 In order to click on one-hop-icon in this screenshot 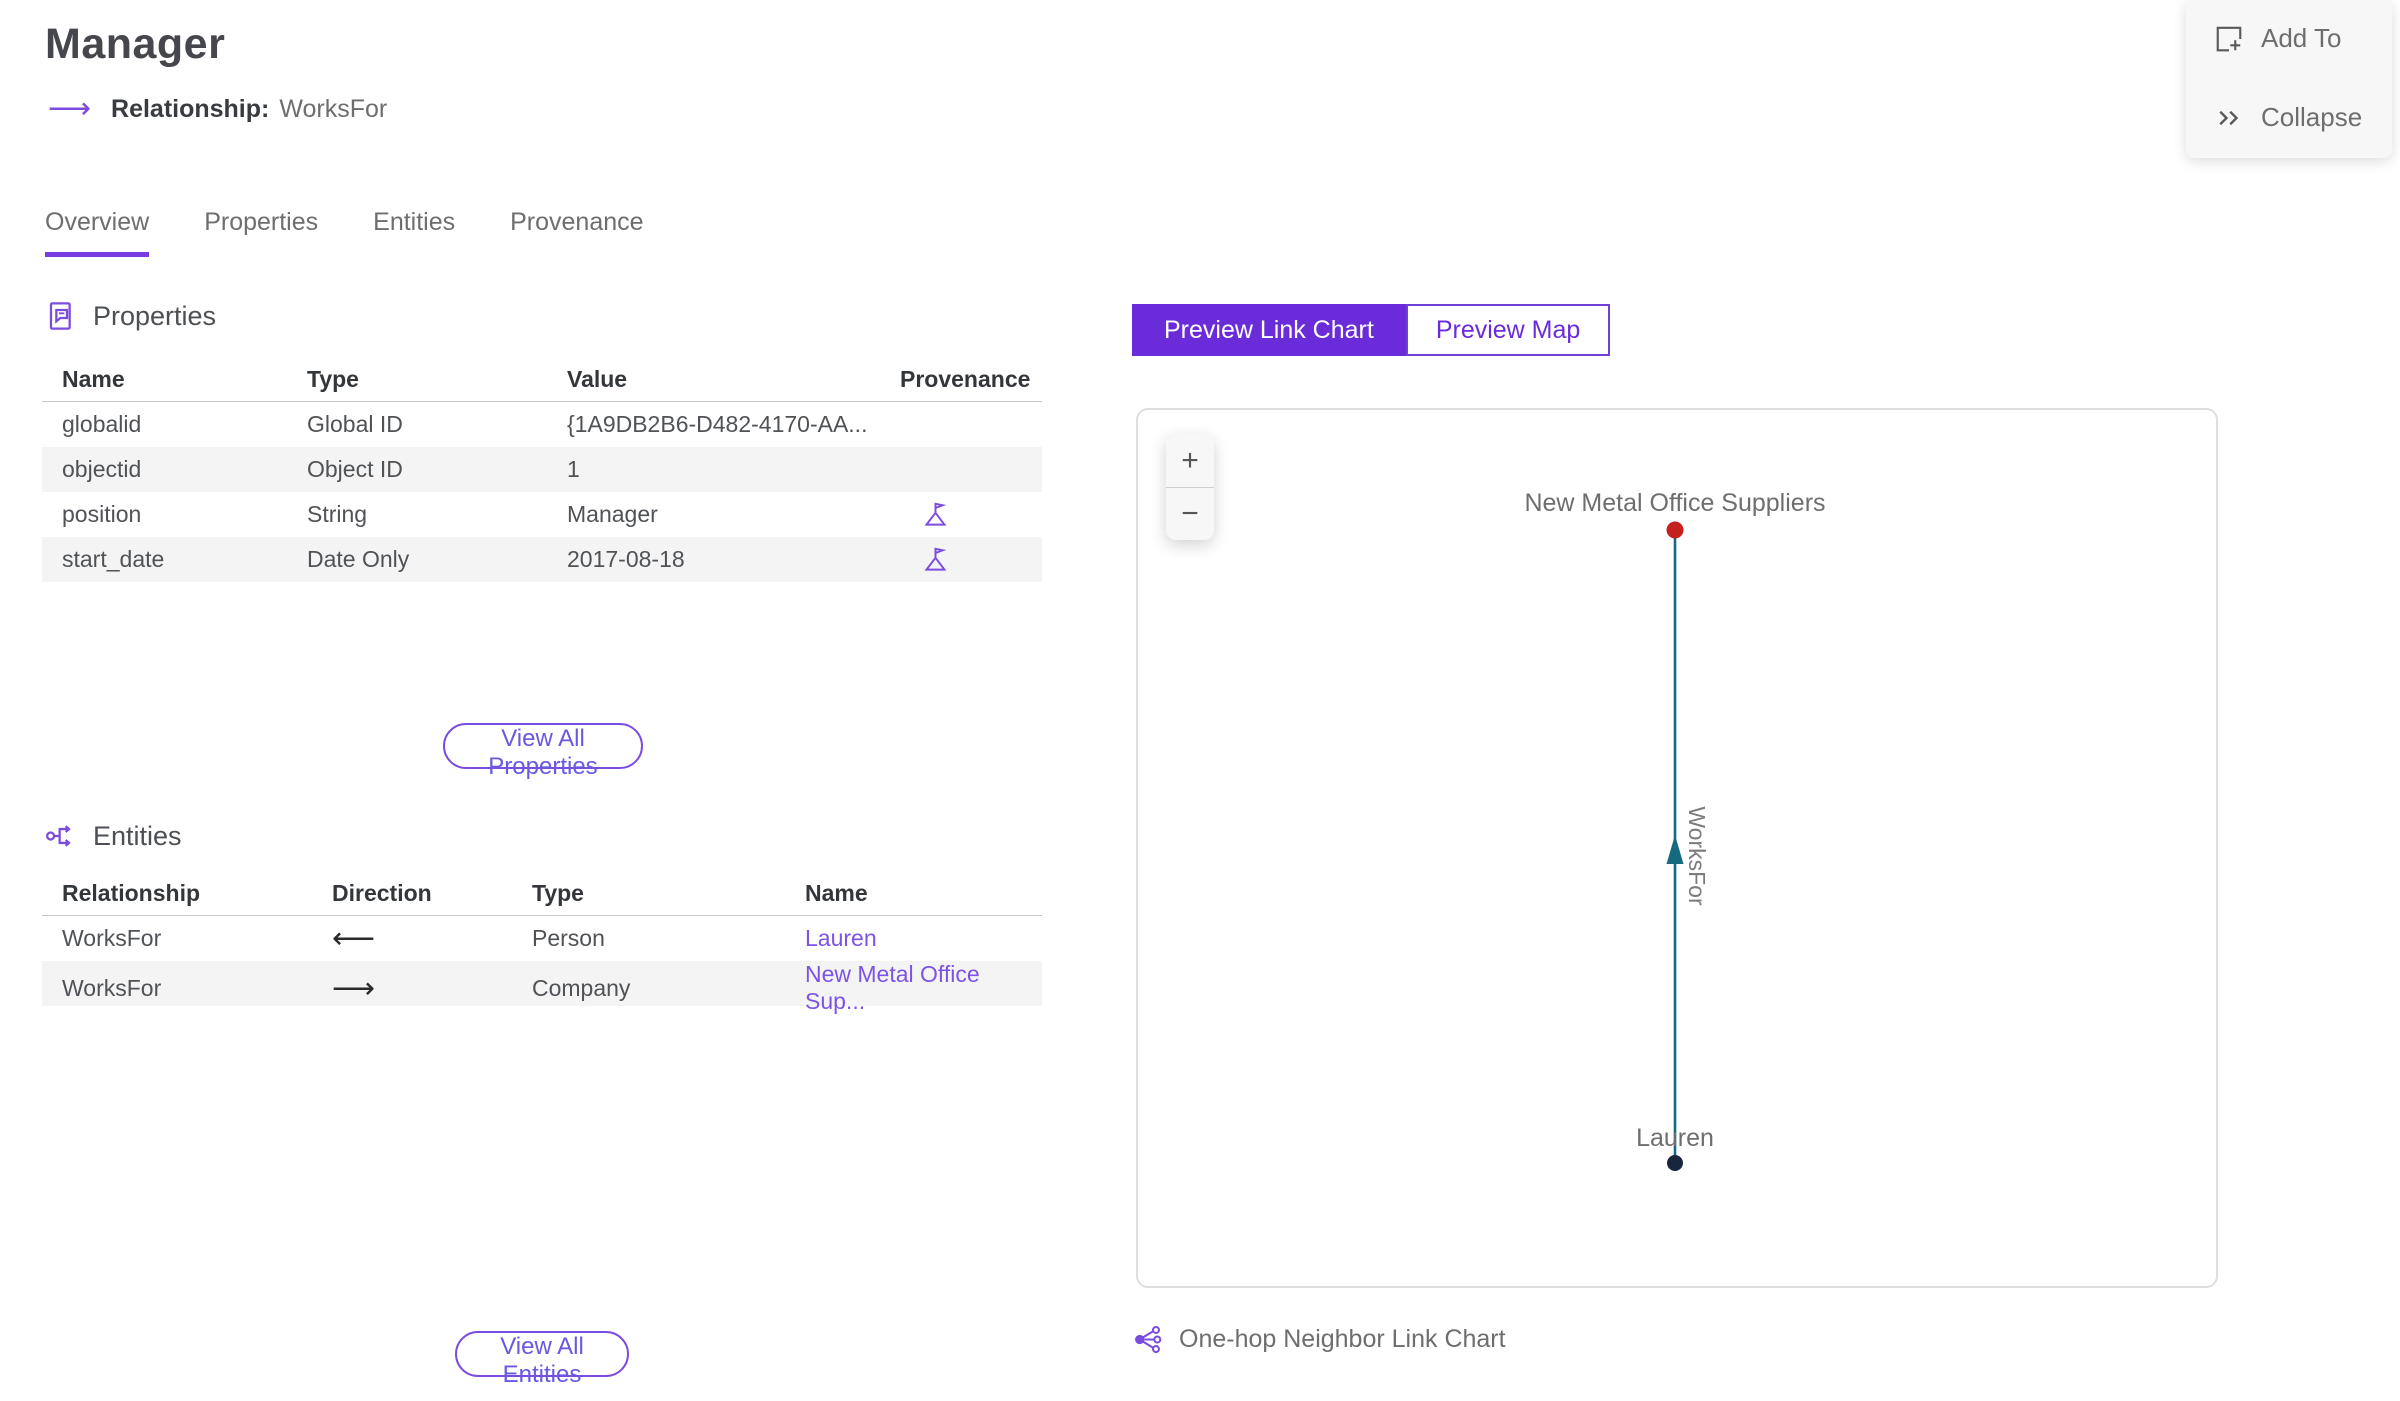, I will do `click(1148, 1339)`.